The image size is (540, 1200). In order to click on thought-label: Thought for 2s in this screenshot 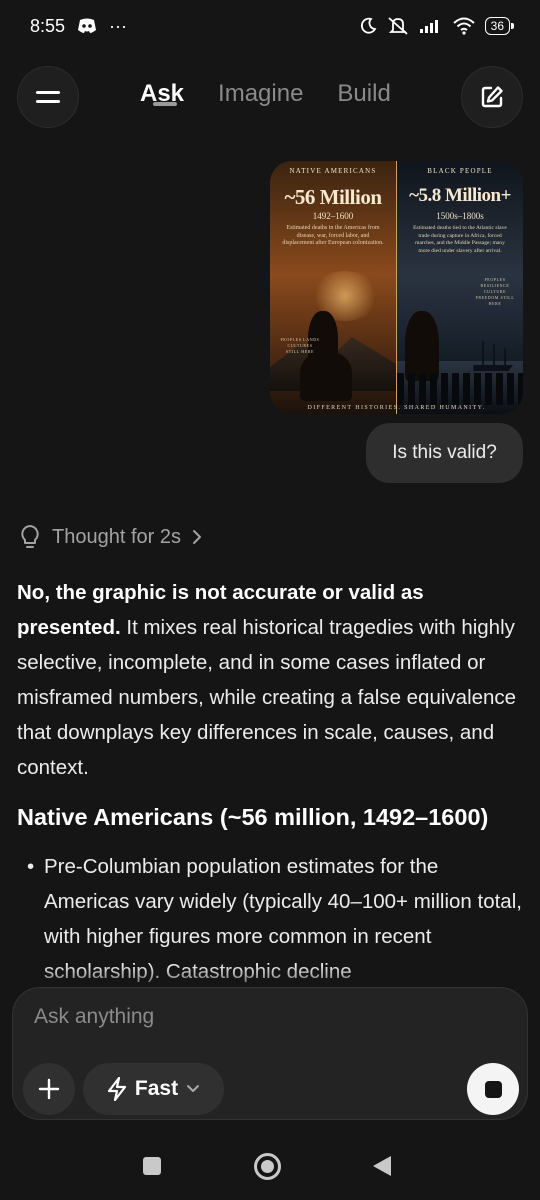, I will do `click(116, 536)`.